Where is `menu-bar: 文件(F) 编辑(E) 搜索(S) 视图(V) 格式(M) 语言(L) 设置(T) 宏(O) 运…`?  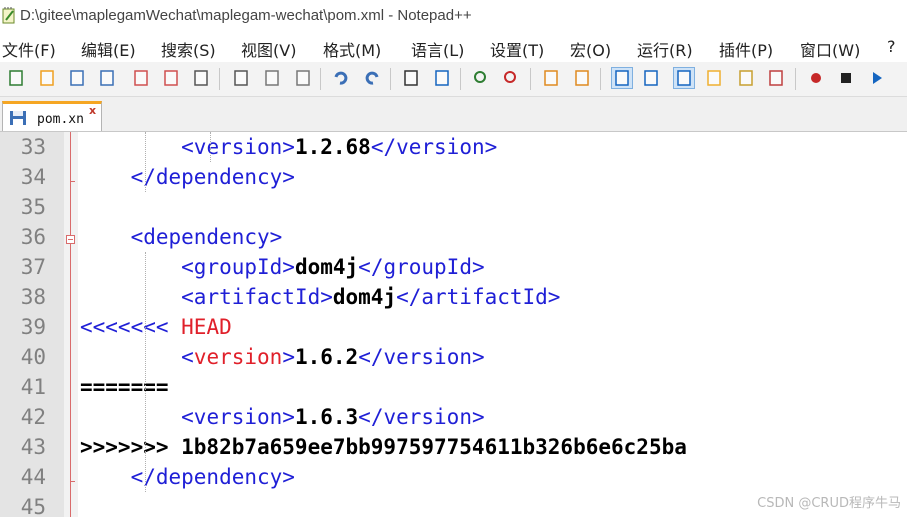
menu-bar: 文件(F) 编辑(E) 搜索(S) 视图(V) 格式(M) 语言(L) 设置(T) 宏(O) 运… is located at coordinates (453, 48).